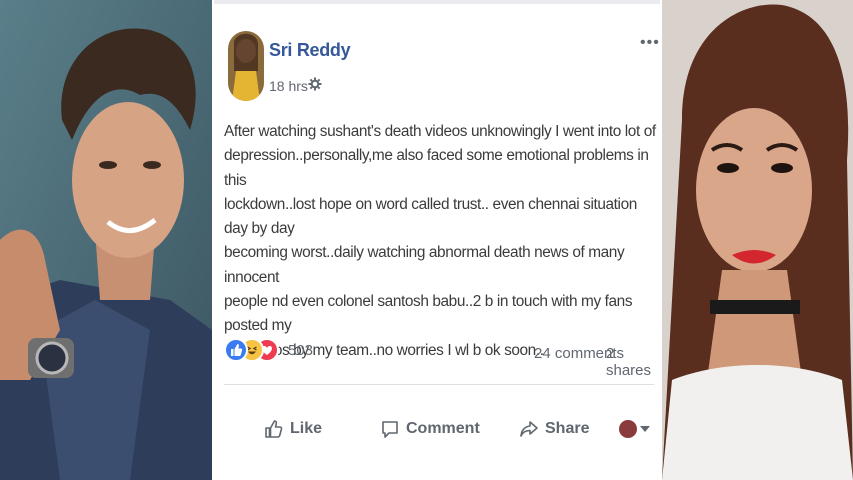  I want to click on user-avatar, so click(628, 429).